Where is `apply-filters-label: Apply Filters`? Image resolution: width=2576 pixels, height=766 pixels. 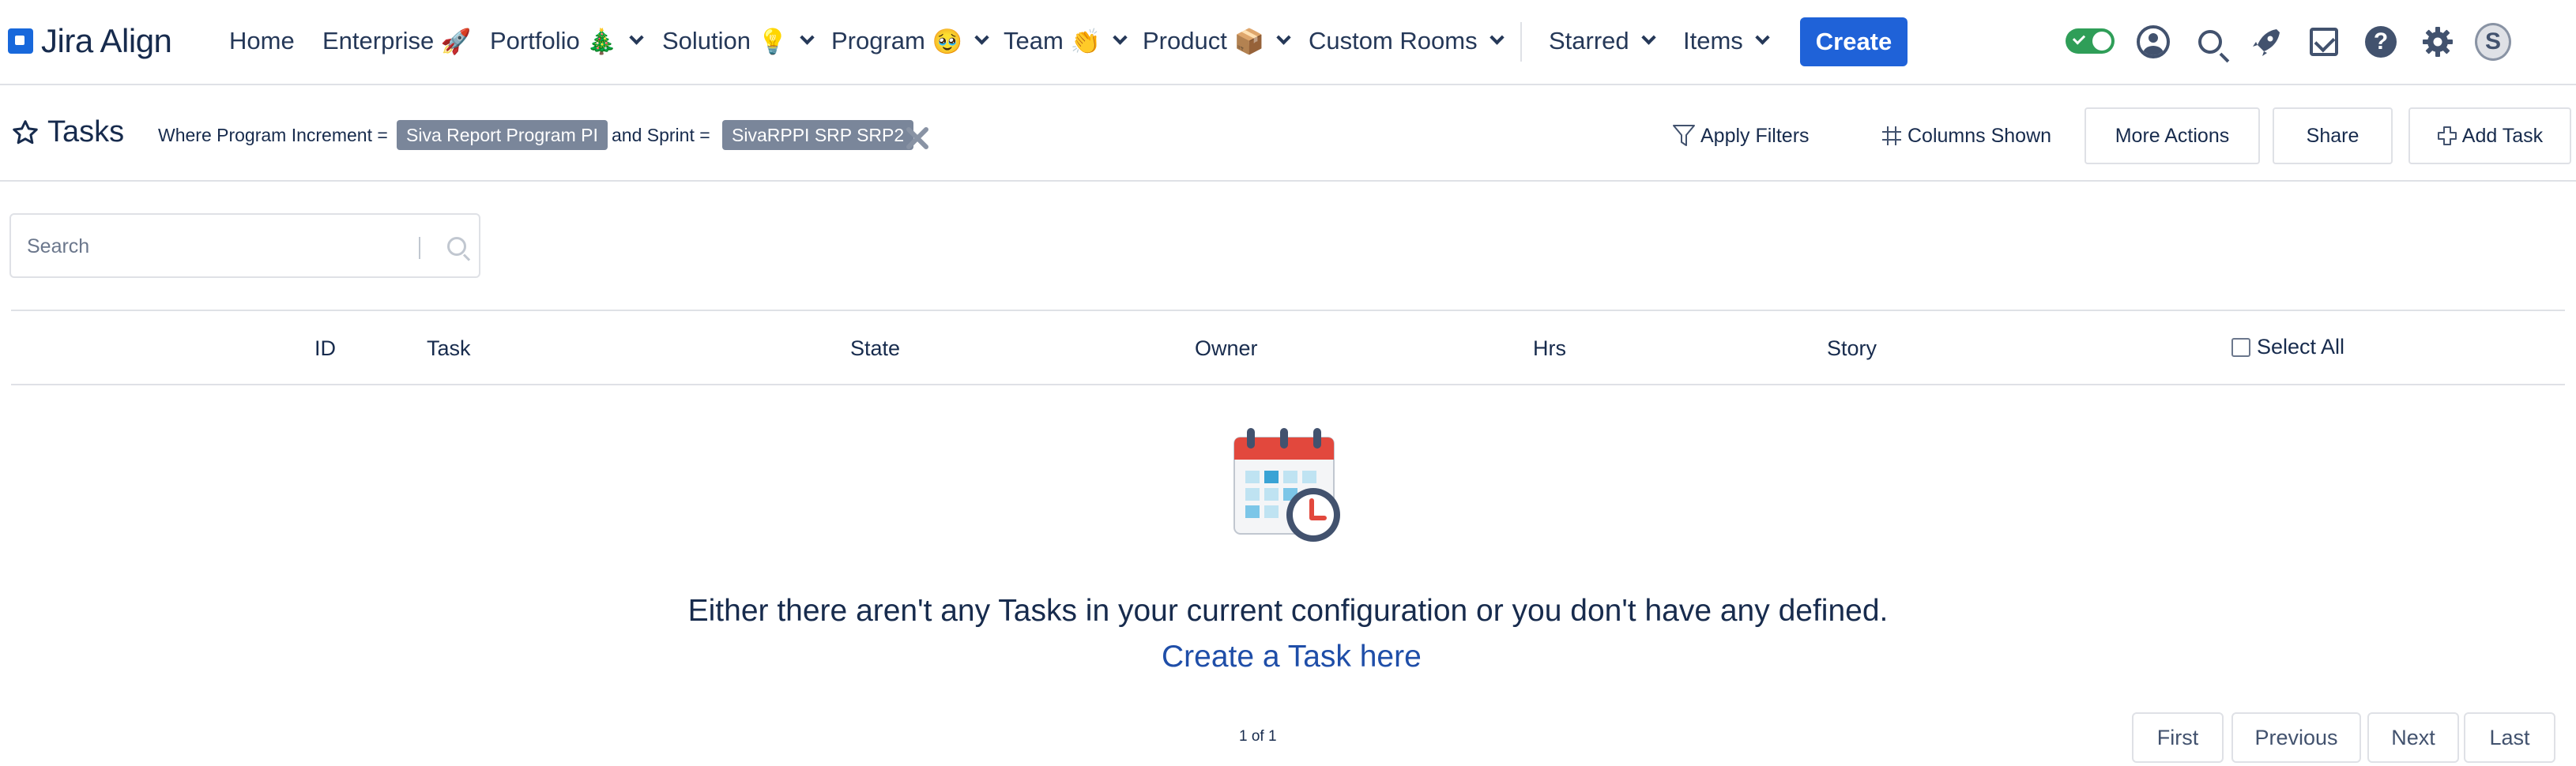
apply-filters-label: Apply Filters is located at coordinates (1755, 135).